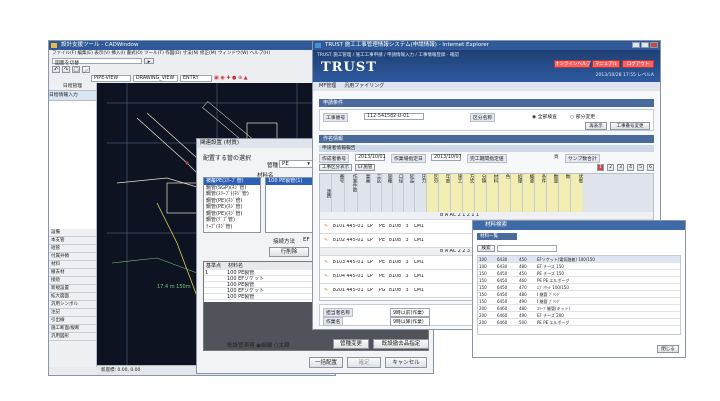 This screenshot has height=401, width=720. What do you see at coordinates (364, 193) in the screenshot?
I see `grid-col-header: 業番` at bounding box center [364, 193].